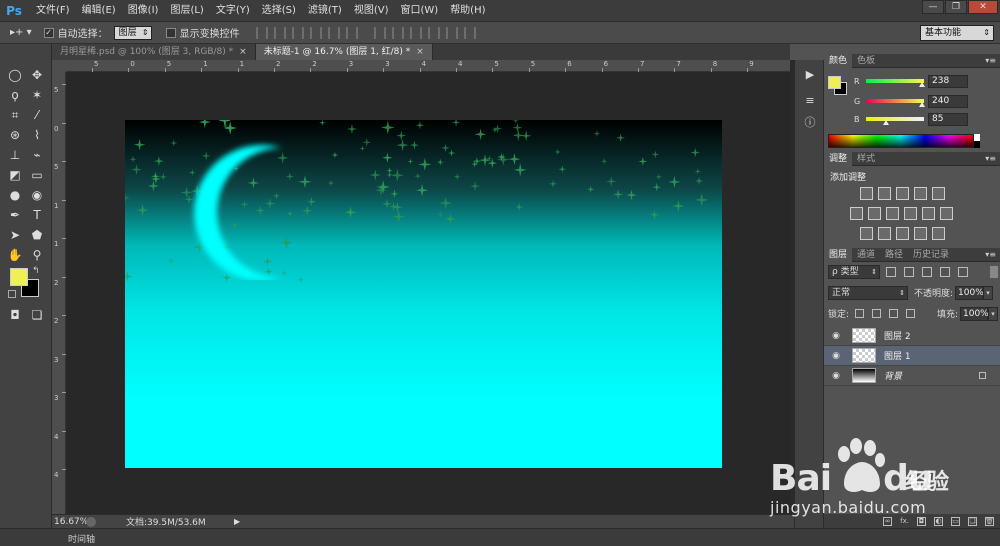 This screenshot has width=1000, height=546. I want to click on curves-icon, so click(902, 193).